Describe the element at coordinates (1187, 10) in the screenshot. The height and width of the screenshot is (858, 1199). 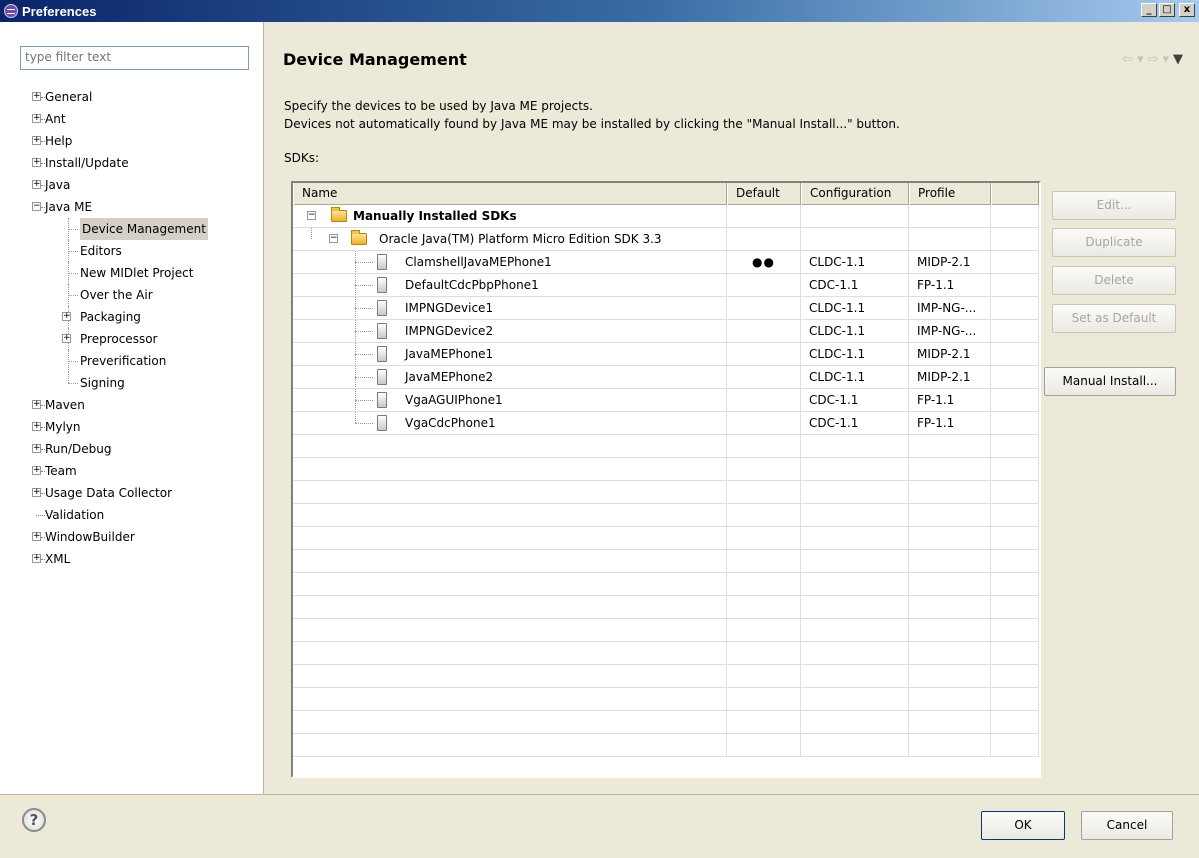
I see `close-button: x` at that location.